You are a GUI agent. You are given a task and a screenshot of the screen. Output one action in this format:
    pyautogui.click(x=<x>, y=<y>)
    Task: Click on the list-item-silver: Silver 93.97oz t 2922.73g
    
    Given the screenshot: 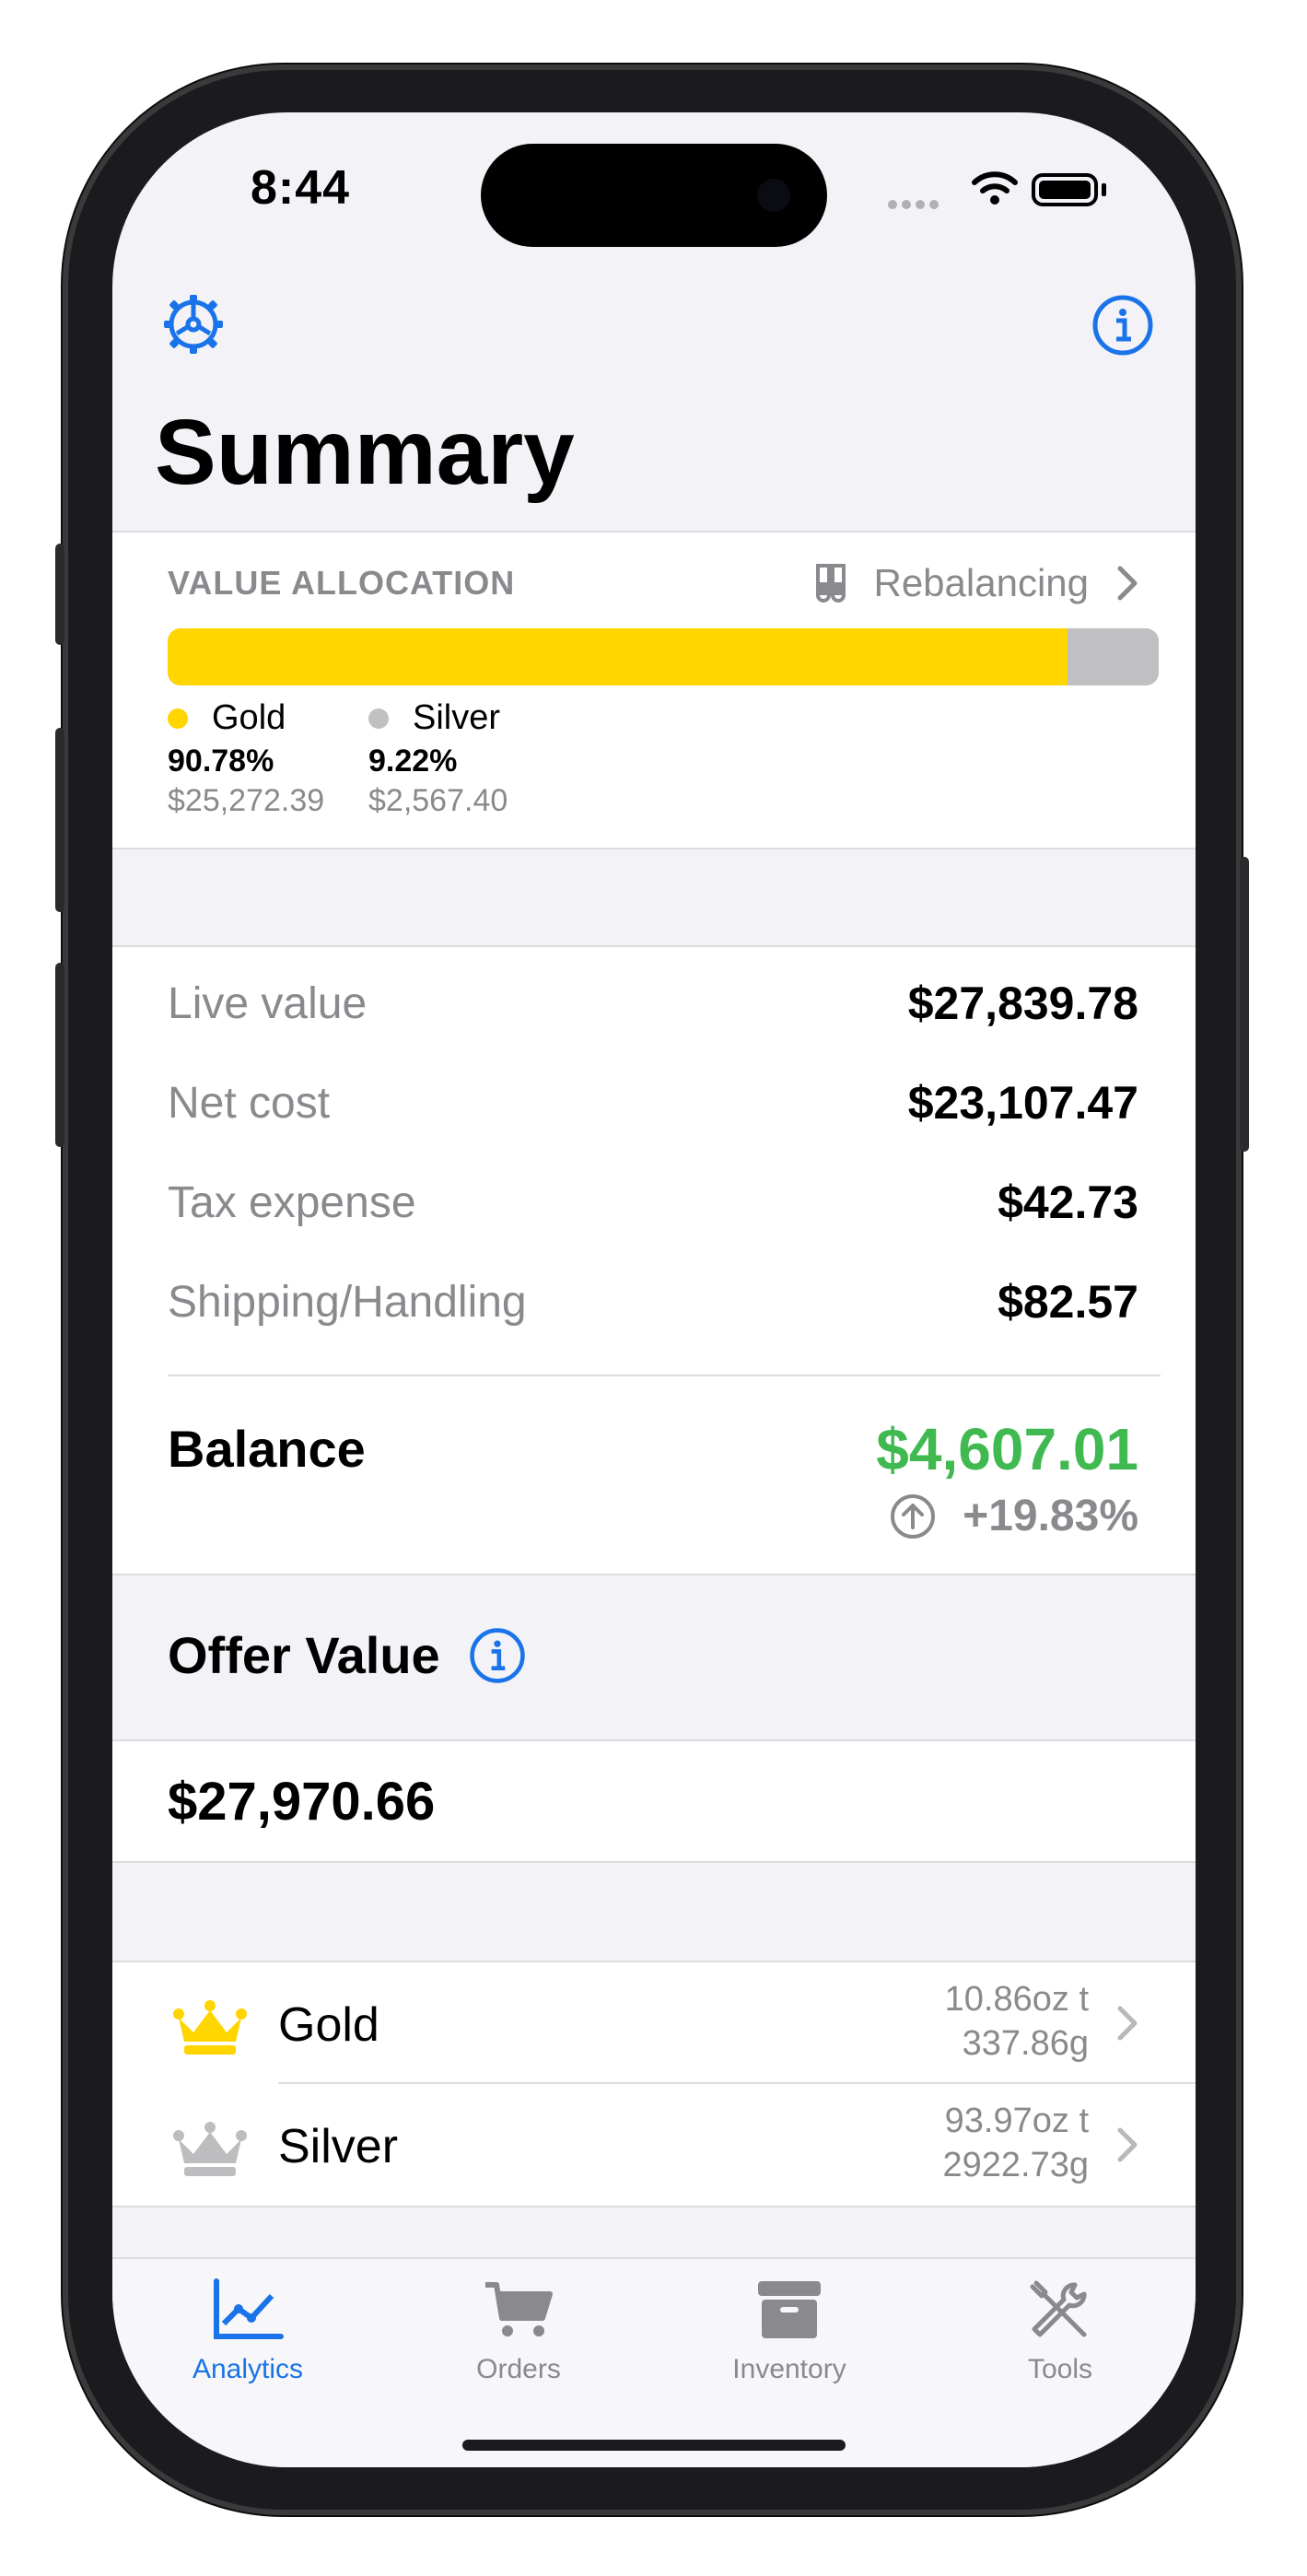 What is the action you would take?
    pyautogui.click(x=654, y=2144)
    